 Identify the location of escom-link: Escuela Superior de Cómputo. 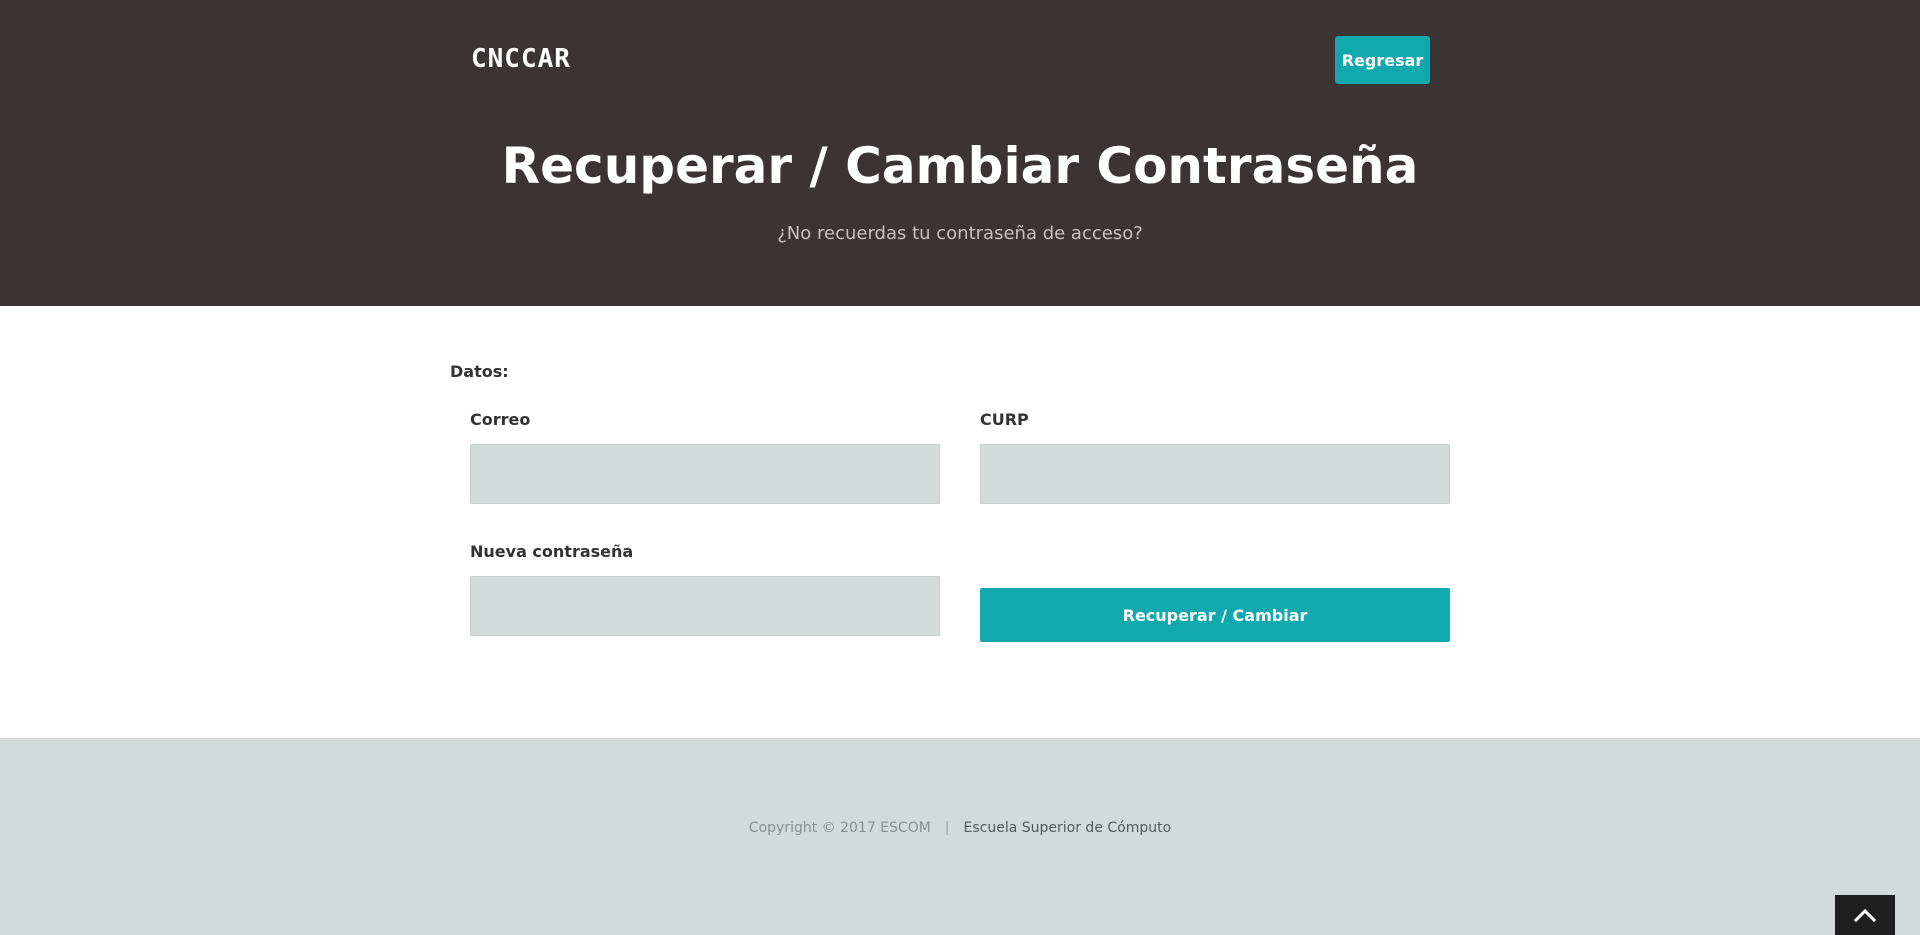
(1068, 828).